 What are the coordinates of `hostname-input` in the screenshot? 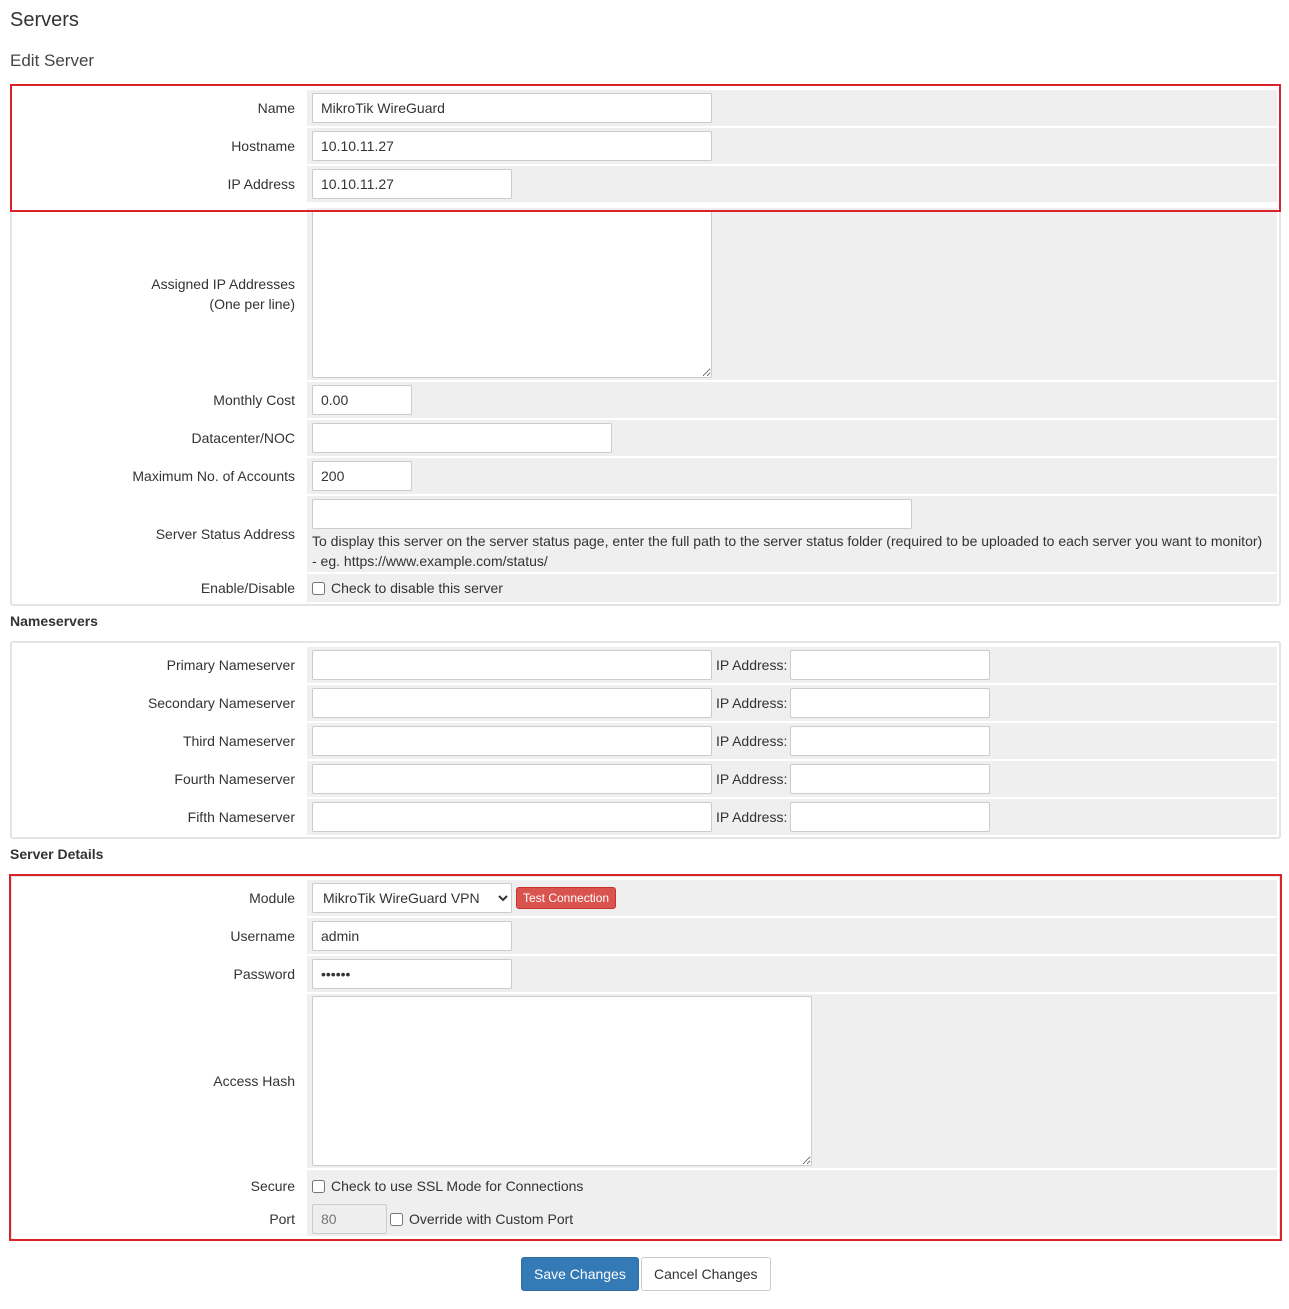 It's located at (512, 146).